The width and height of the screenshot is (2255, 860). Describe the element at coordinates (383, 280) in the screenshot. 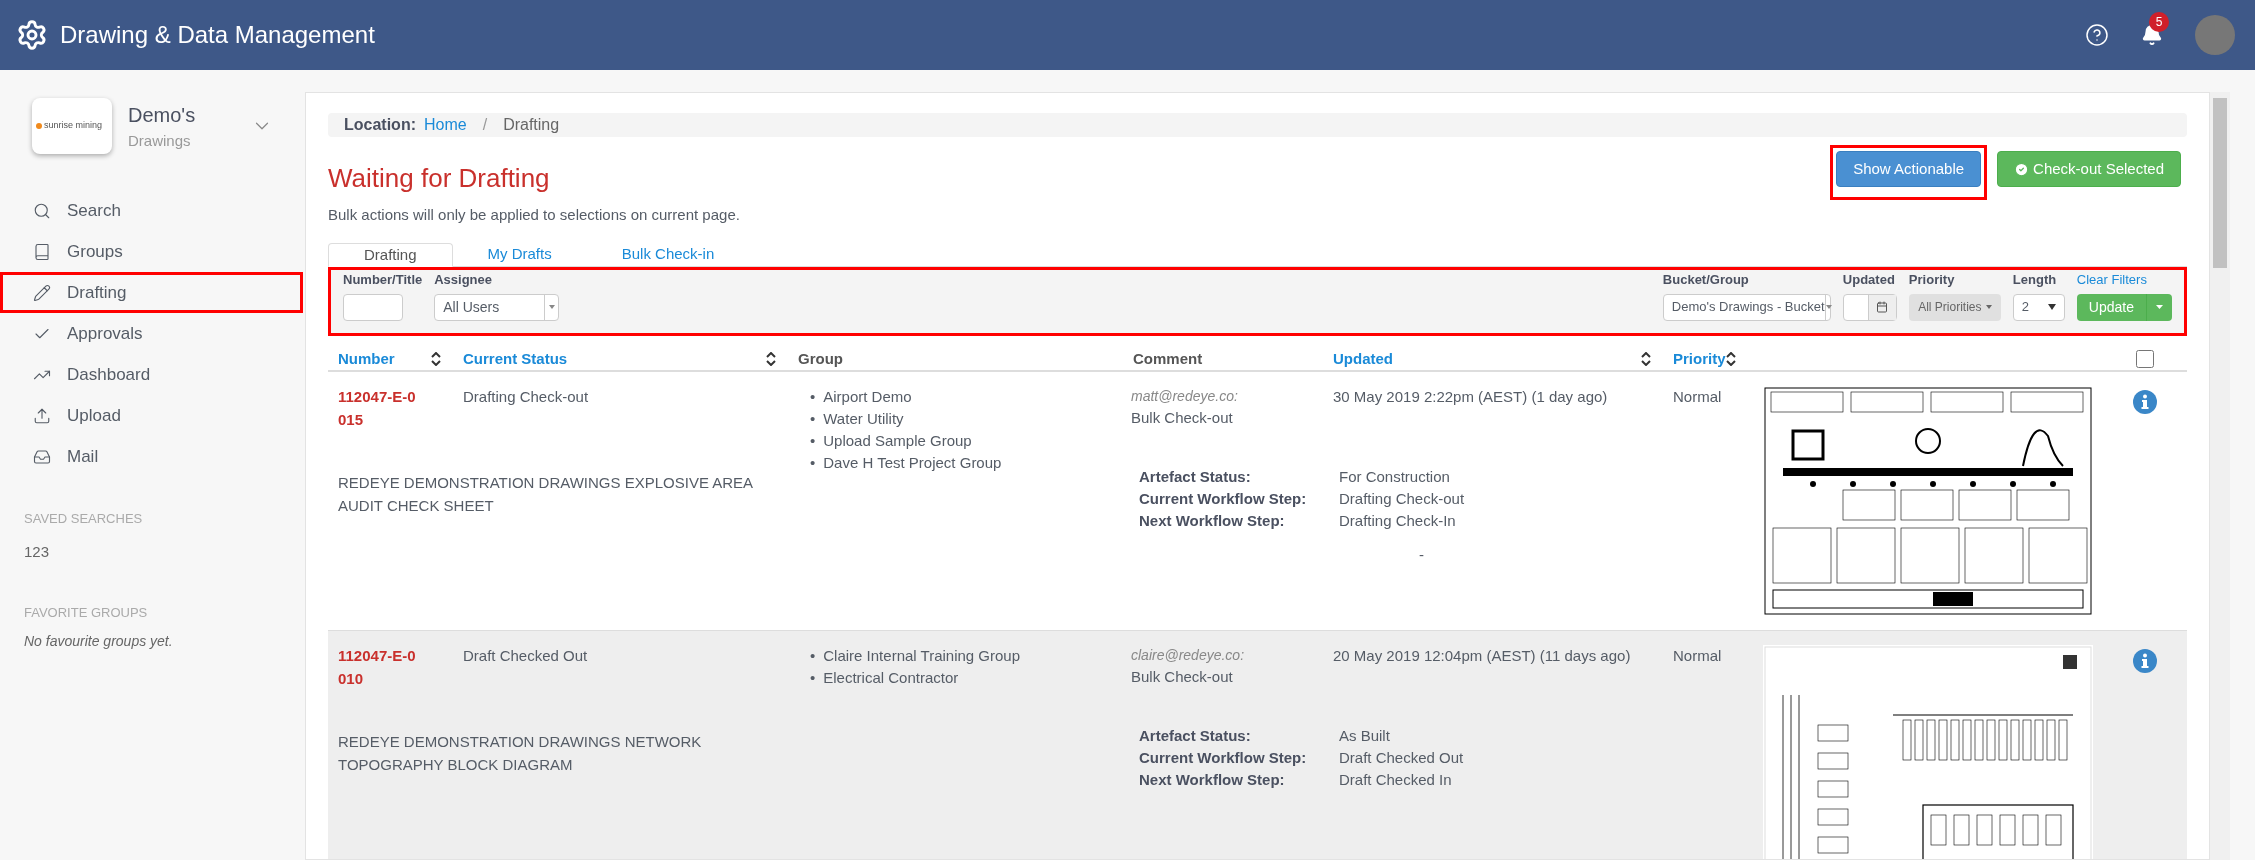

I see `field-label: Number/Title` at that location.